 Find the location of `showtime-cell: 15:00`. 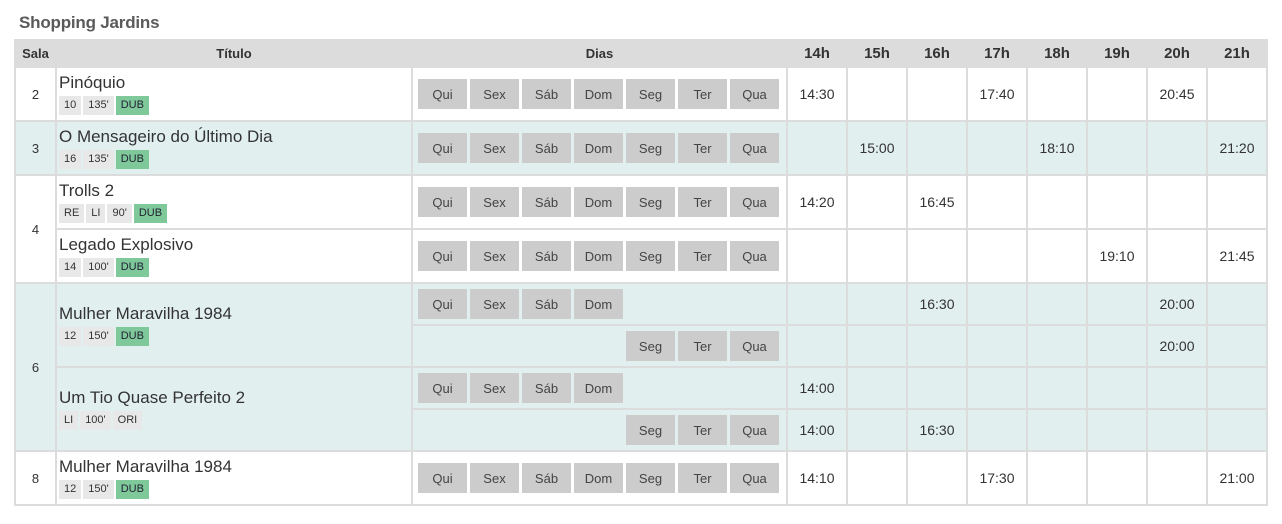

showtime-cell: 15:00 is located at coordinates (877, 148).